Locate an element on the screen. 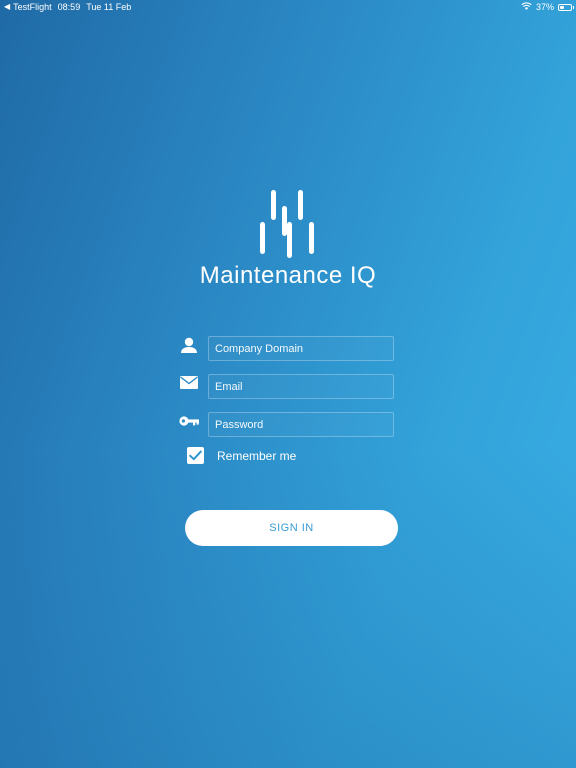  status-left: ◀ TestFlight 08:59 Tue 11 Feb is located at coordinates (67, 7).